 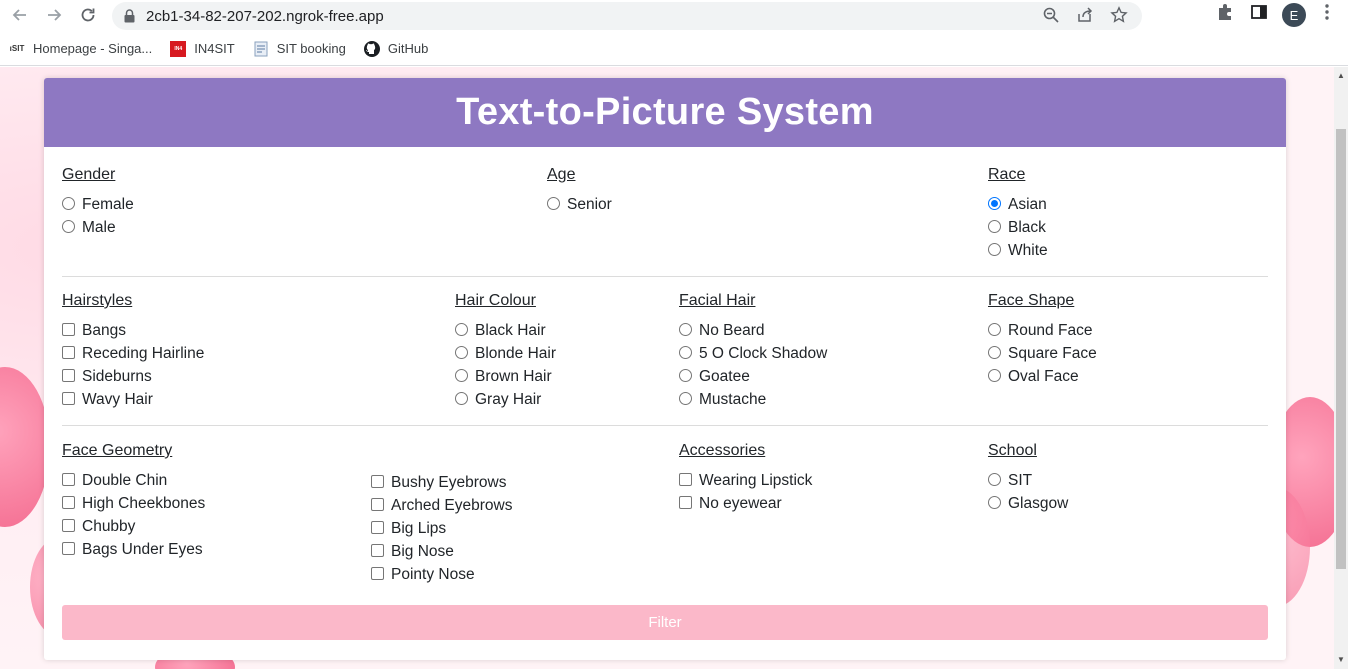 What do you see at coordinates (1341, 659) in the screenshot?
I see `scroll-down-arrow-icon: ▼` at bounding box center [1341, 659].